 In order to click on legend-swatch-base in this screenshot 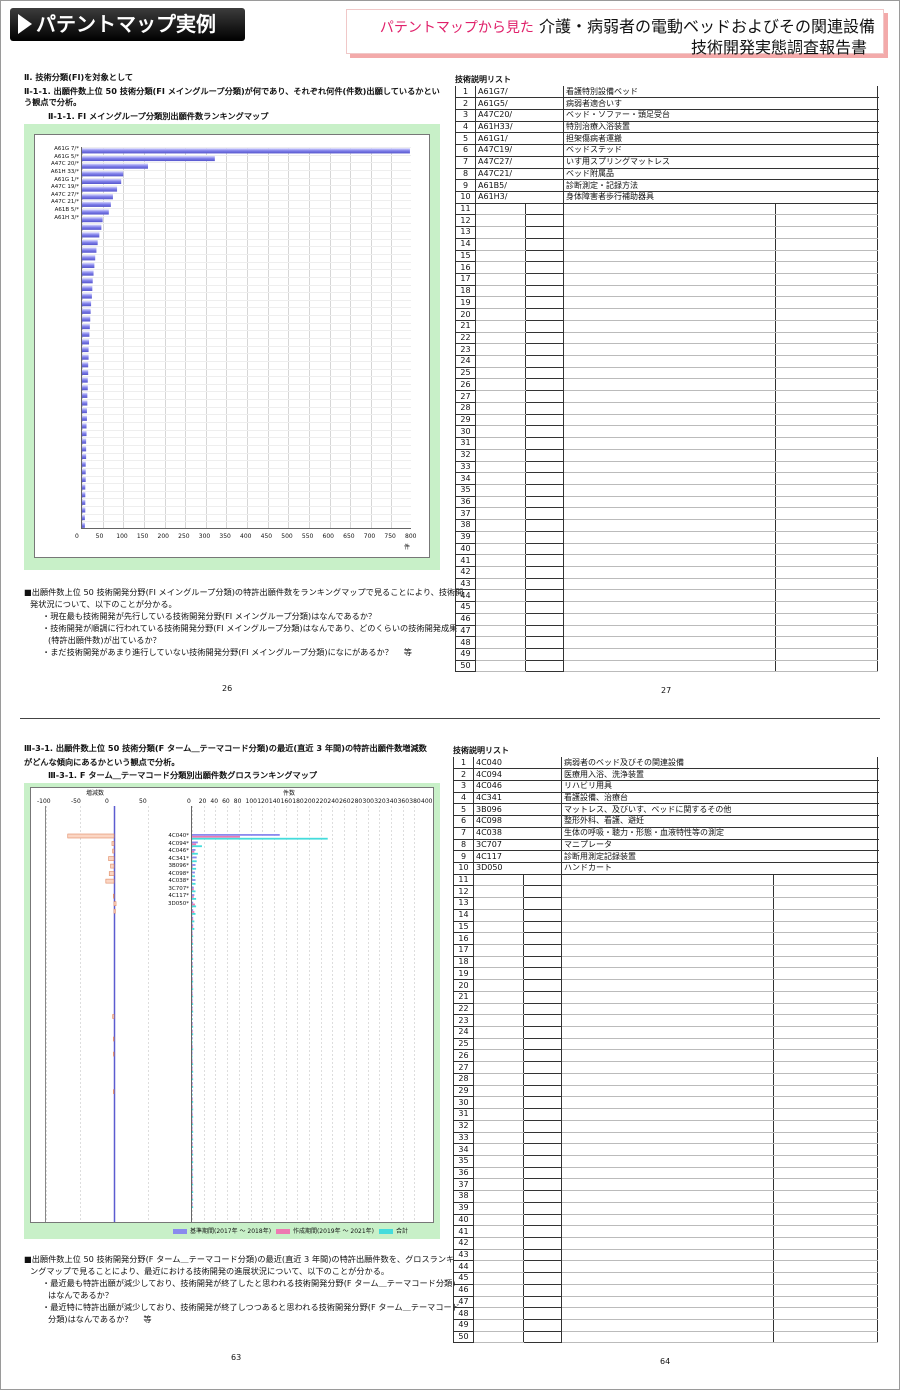, I will do `click(180, 1231)`.